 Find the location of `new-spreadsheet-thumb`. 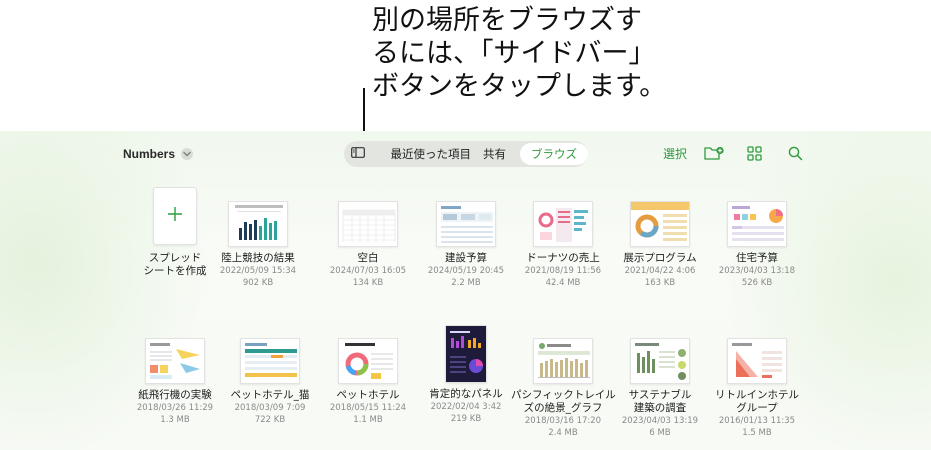

new-spreadsheet-thumb is located at coordinates (175, 216).